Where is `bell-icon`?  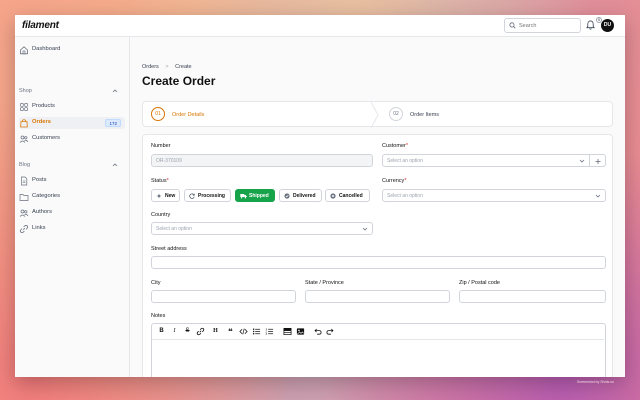 bell-icon is located at coordinates (590, 25).